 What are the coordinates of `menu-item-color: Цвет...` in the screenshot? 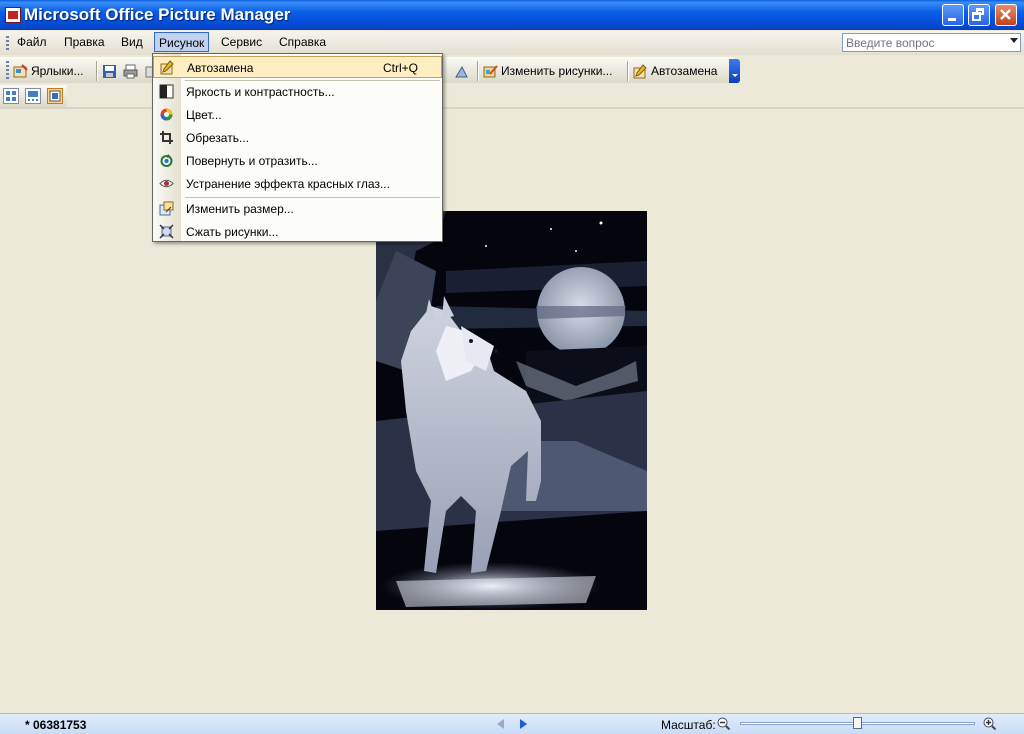 It's located at (297, 115).